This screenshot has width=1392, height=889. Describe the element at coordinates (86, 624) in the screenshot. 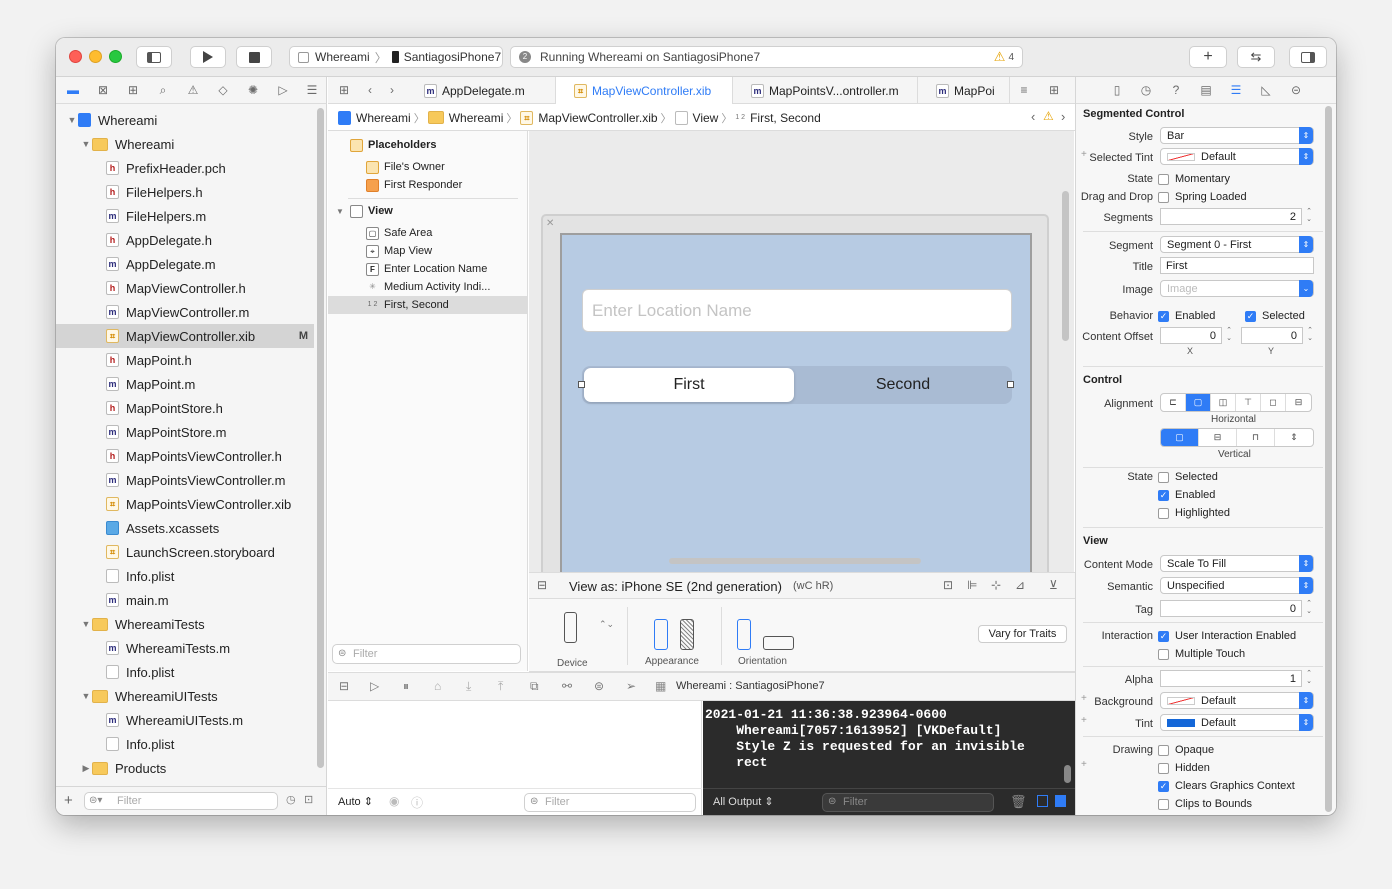

I see `disclosure-open-icon: ▼` at that location.